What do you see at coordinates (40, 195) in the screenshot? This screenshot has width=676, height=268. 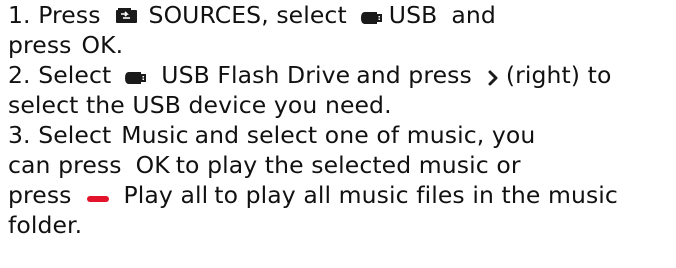 I see `step-3-text-e: press` at bounding box center [40, 195].